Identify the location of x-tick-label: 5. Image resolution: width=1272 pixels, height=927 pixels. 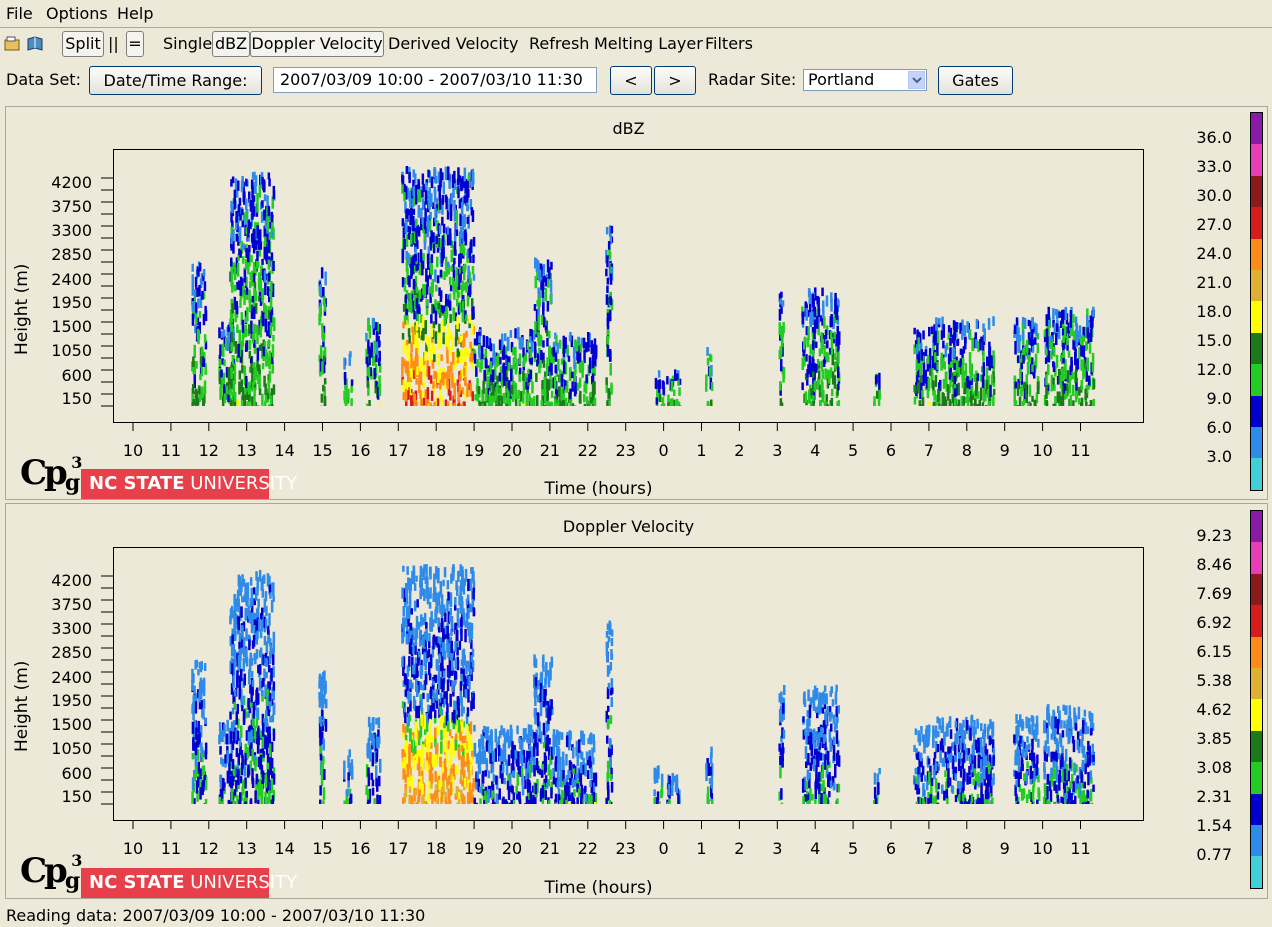
(853, 450).